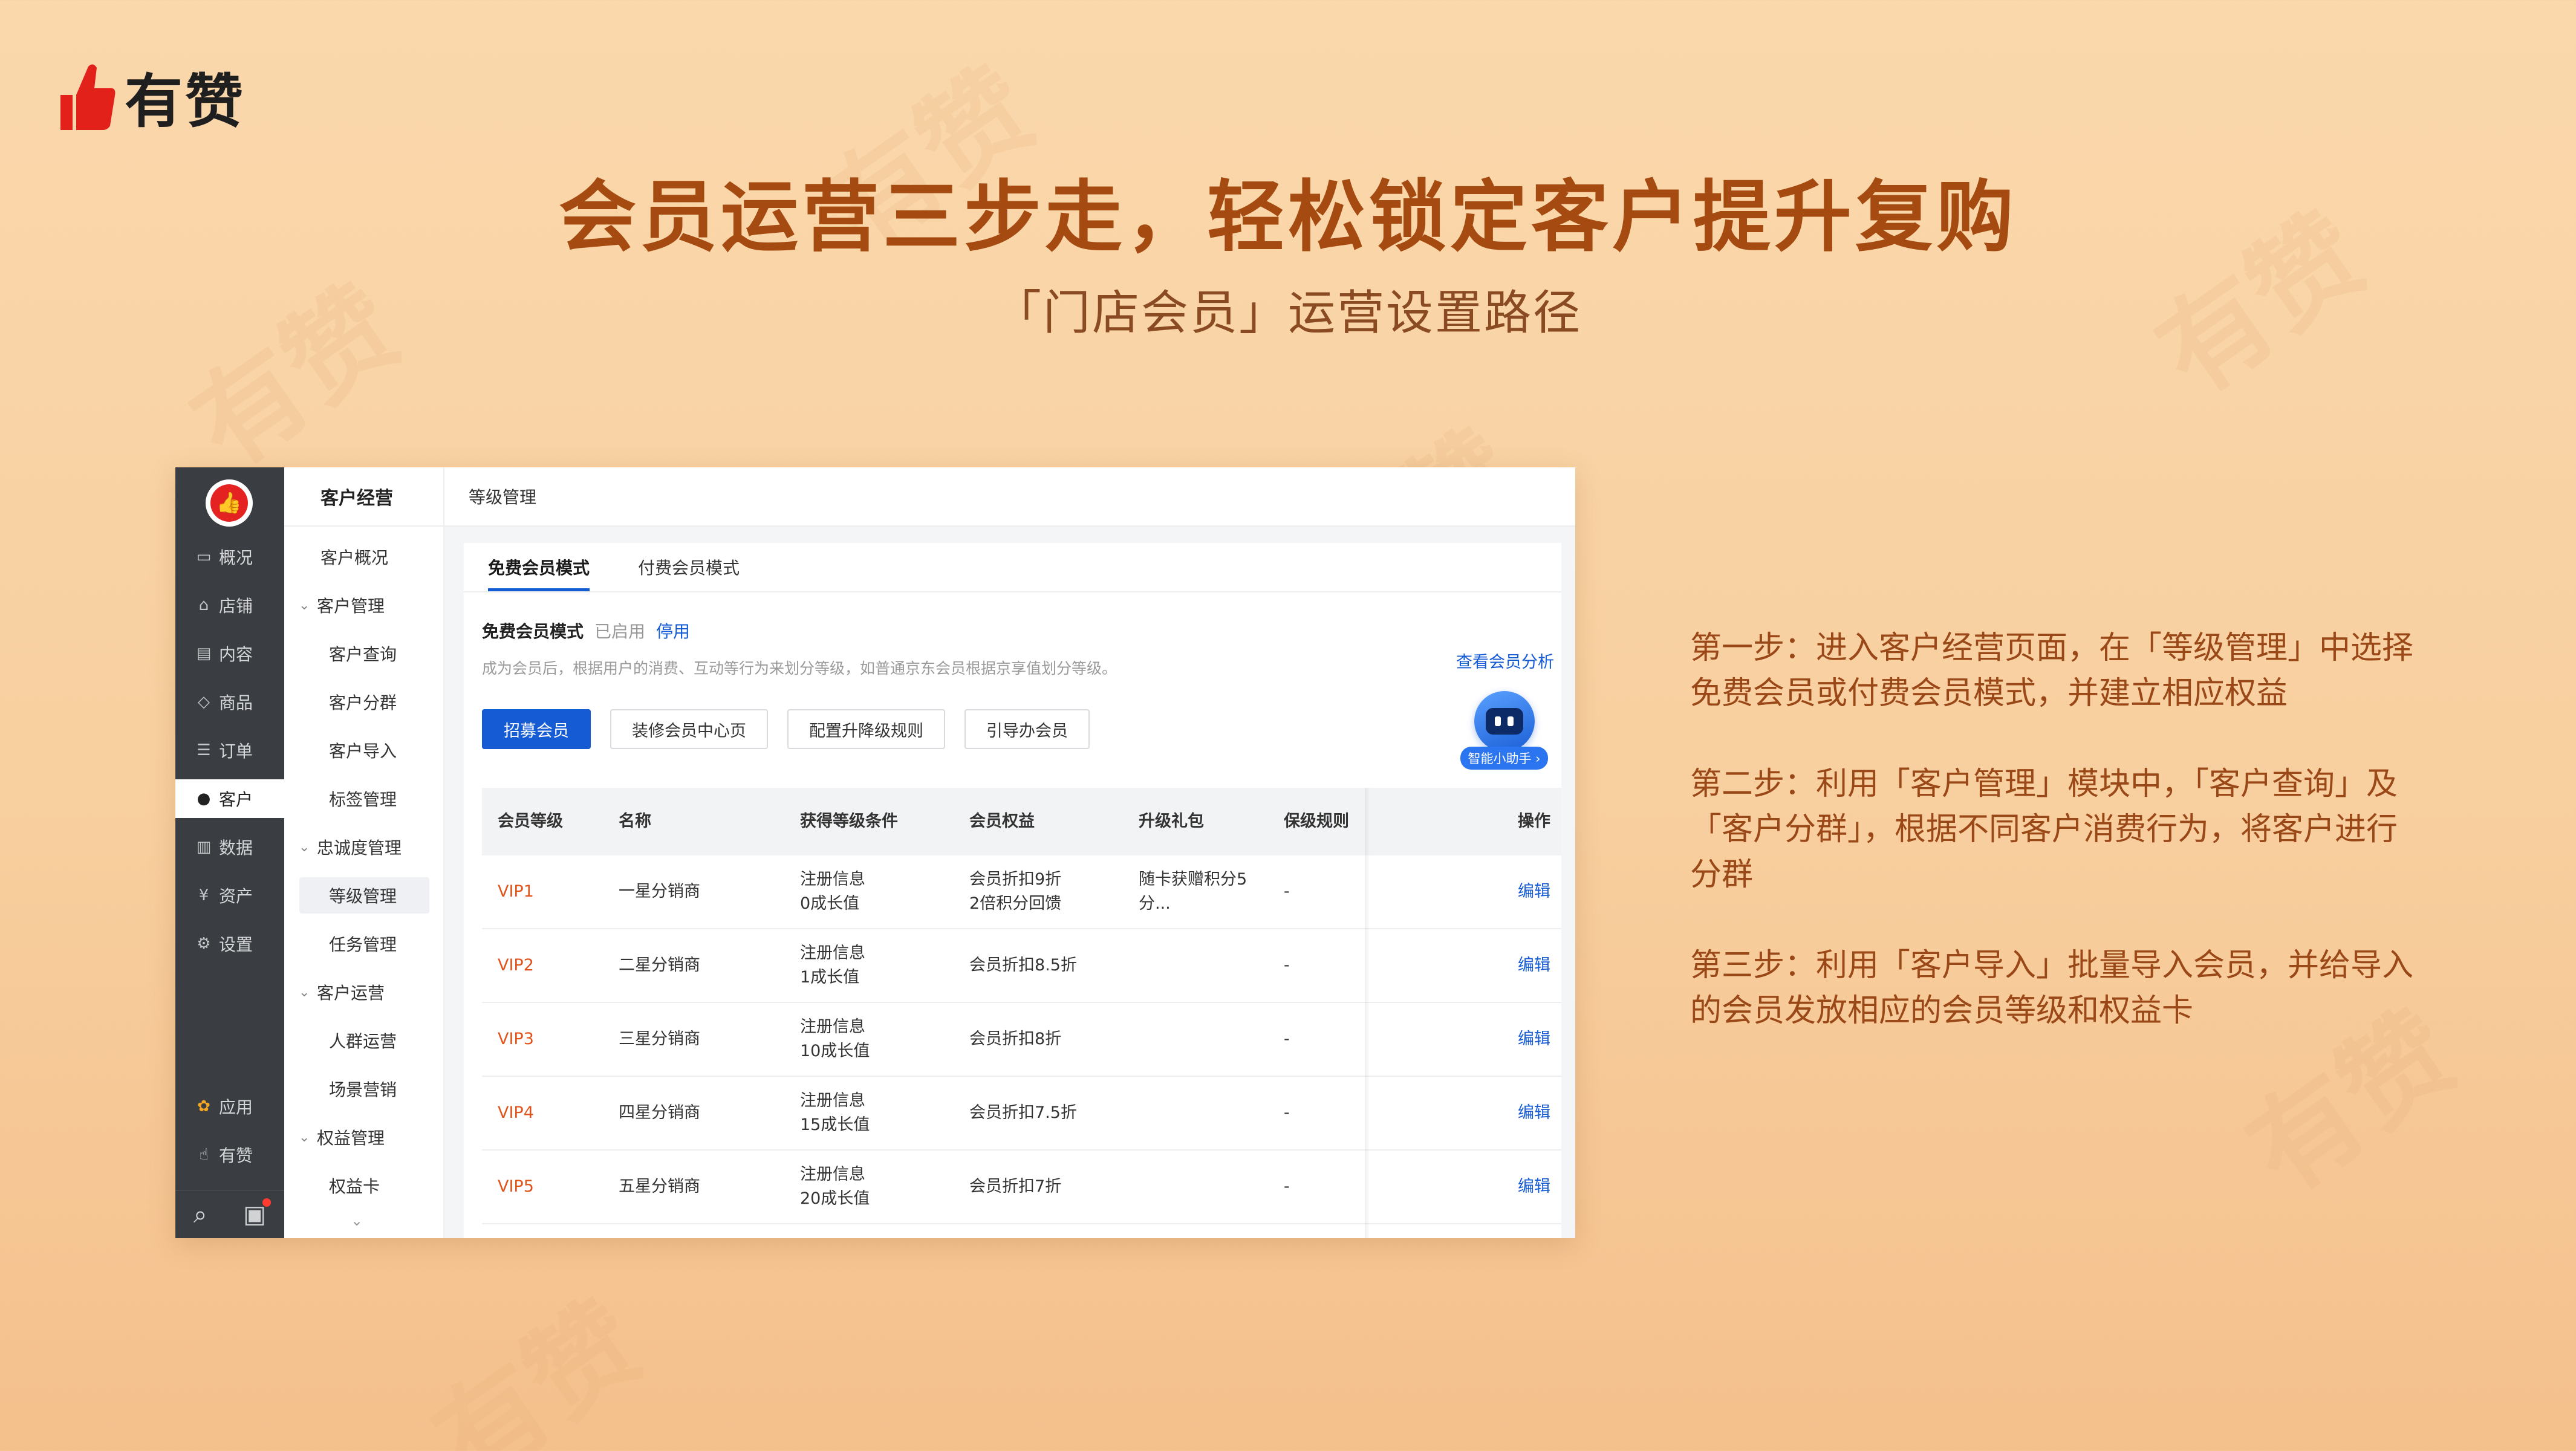 This screenshot has width=2576, height=1451. Describe the element at coordinates (201, 1215) in the screenshot. I see `search-icon: ⌕` at that location.